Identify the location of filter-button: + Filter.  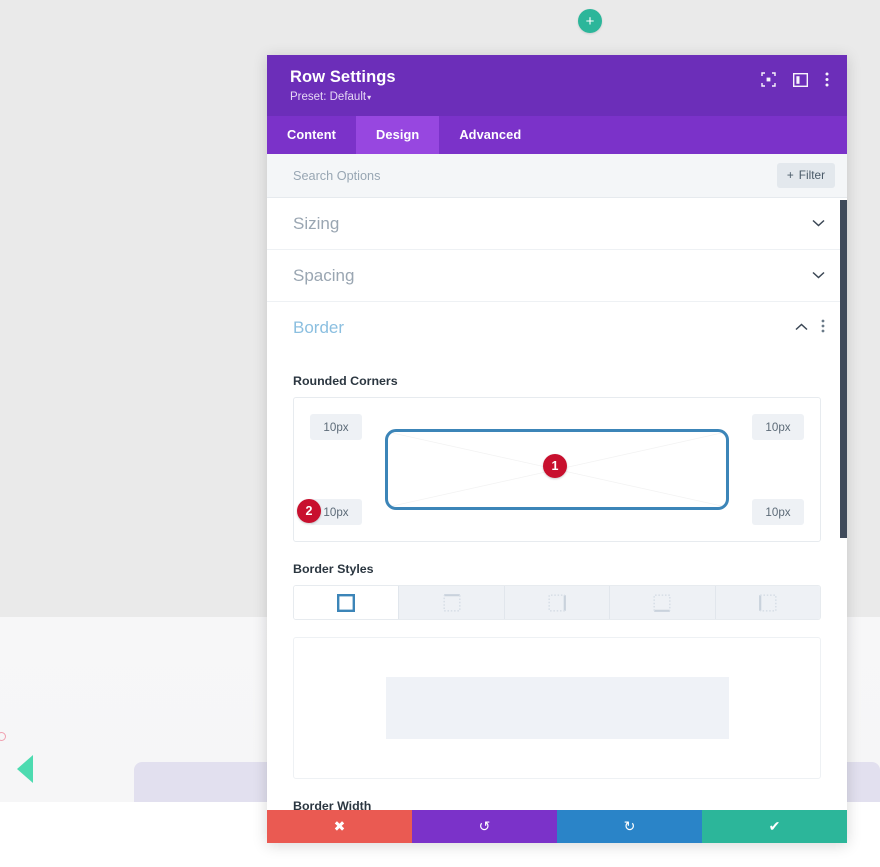
(805, 175).